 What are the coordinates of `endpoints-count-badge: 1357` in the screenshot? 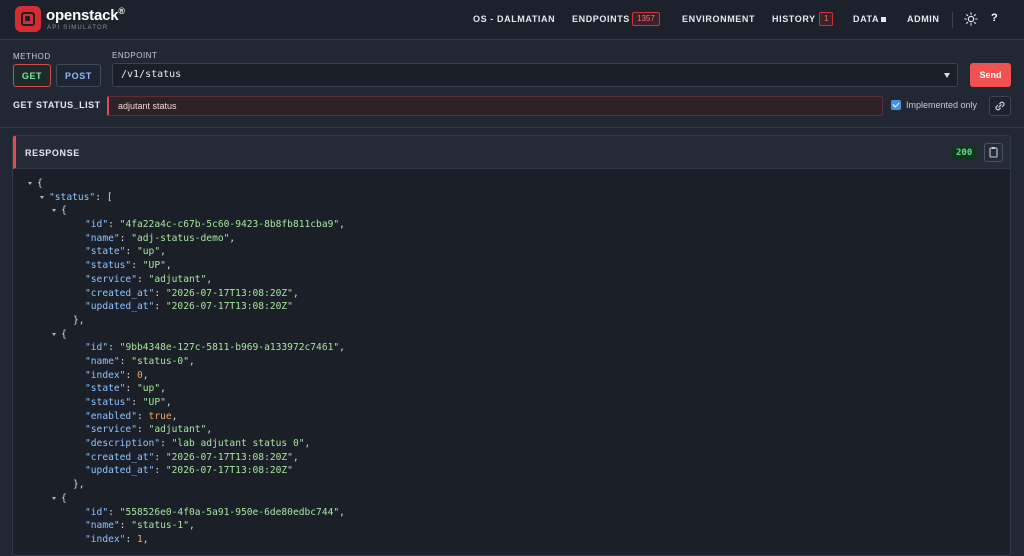 It's located at (646, 19).